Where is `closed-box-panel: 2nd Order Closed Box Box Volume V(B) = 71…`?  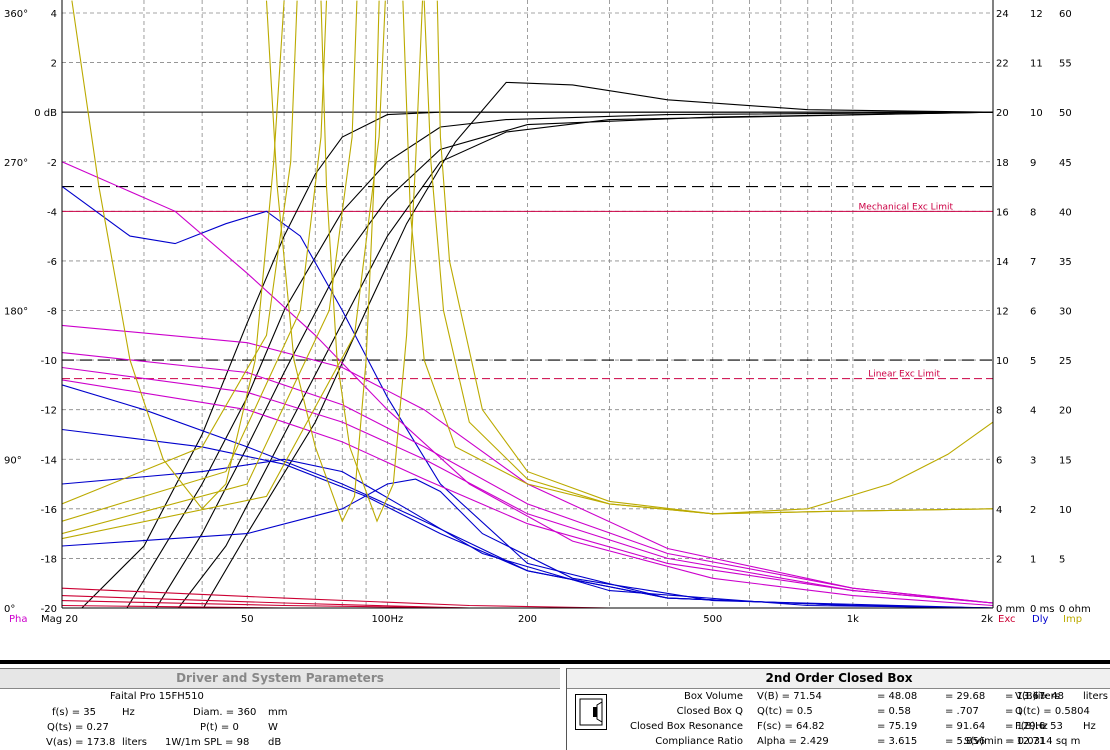
closed-box-panel: 2nd Order Closed Box Box Volume V(B) = 71… is located at coordinates (838, 709).